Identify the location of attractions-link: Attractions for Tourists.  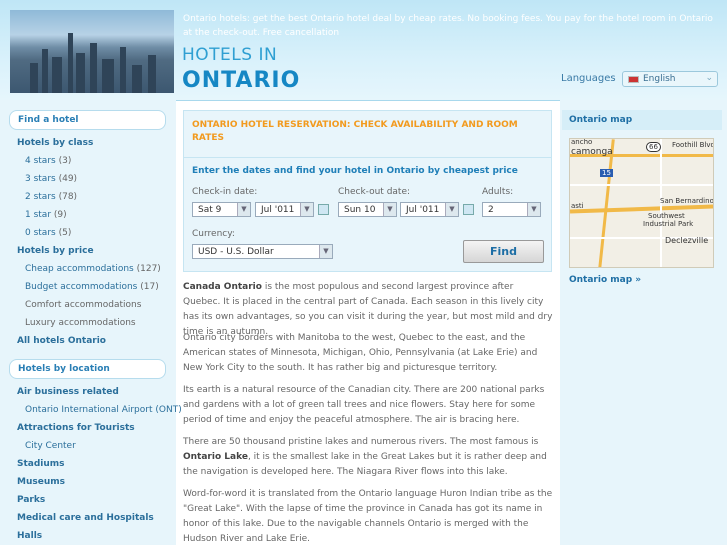
(76, 428).